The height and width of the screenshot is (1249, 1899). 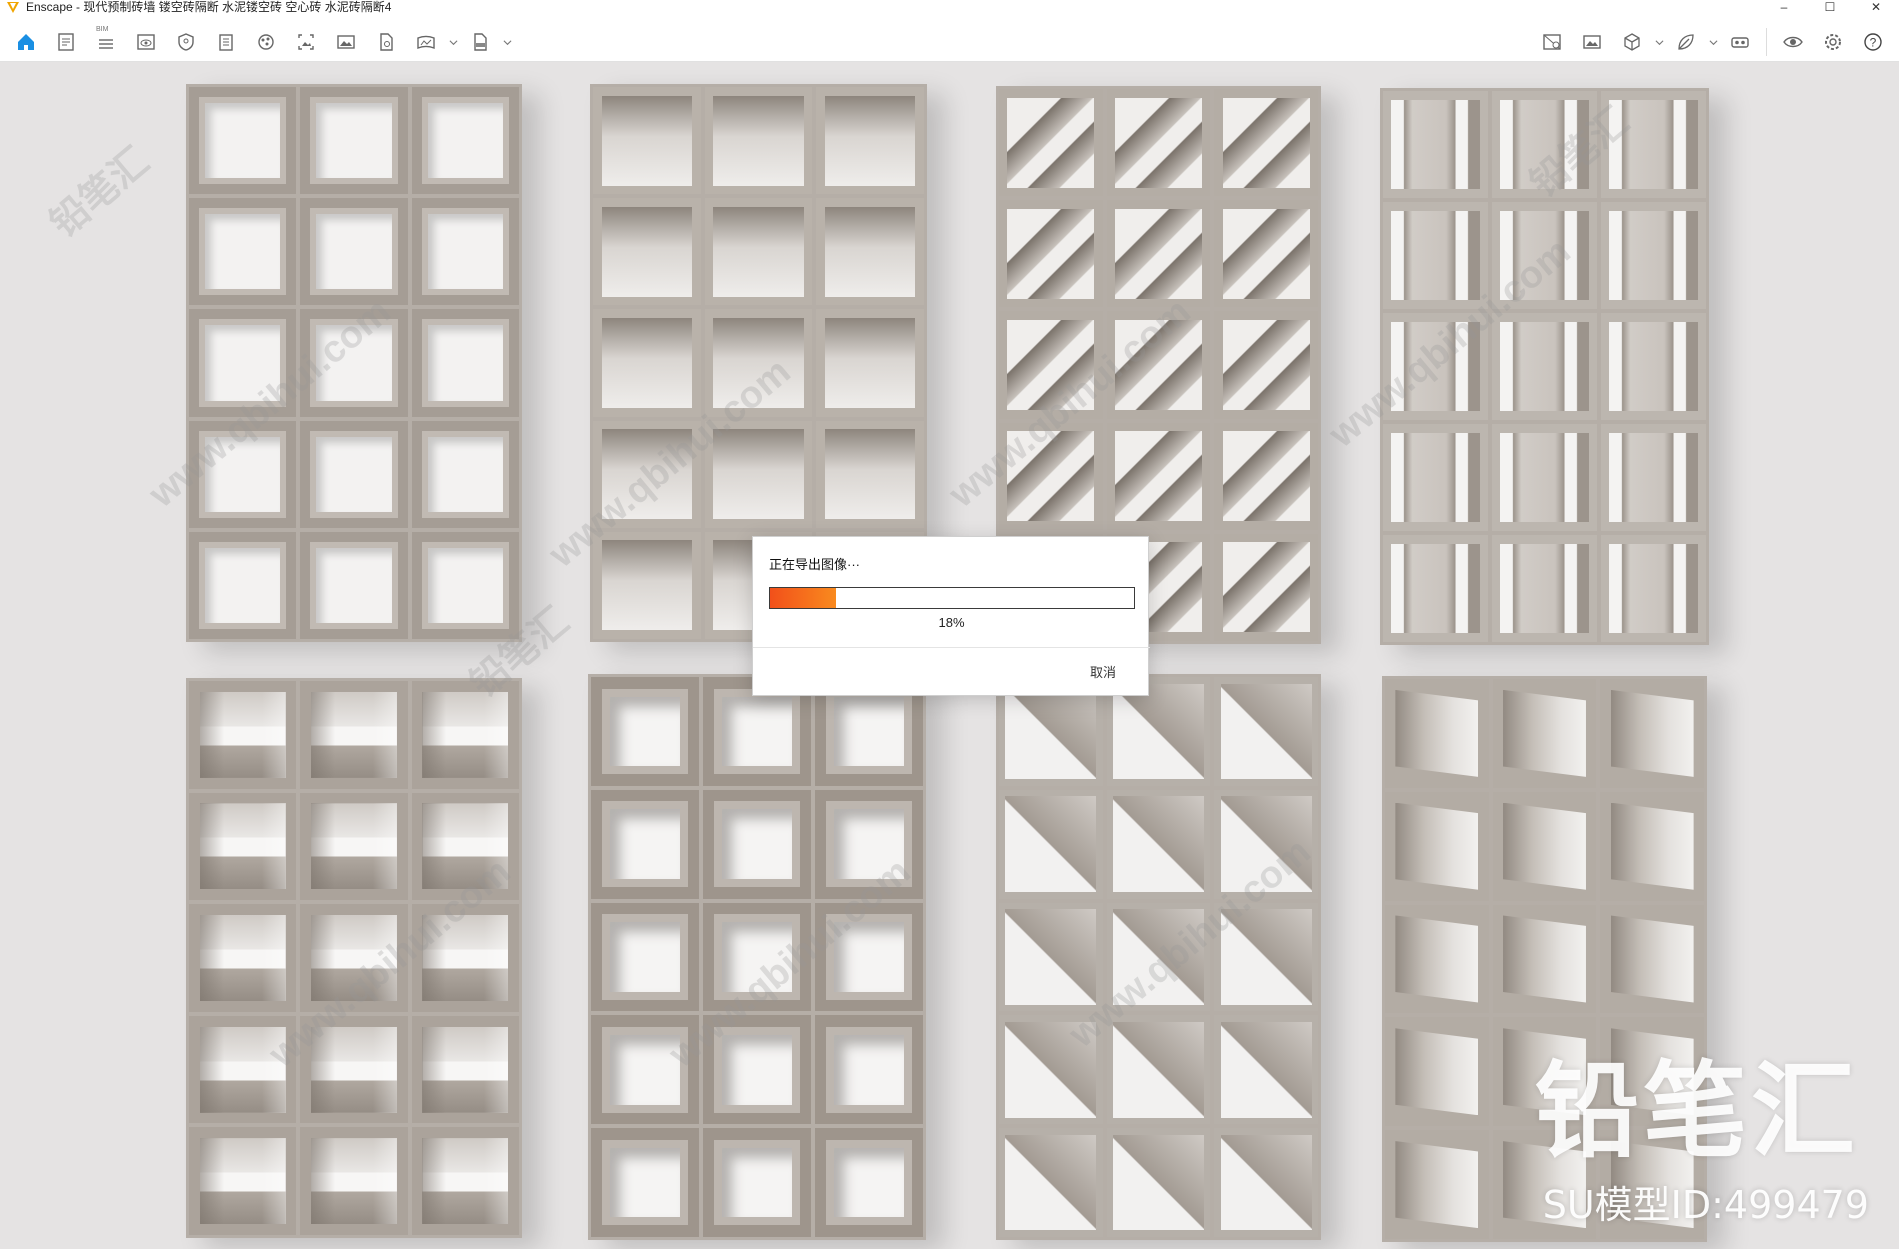 I want to click on window-title: Enscape - 现代预制砖墙 镂空砖隔断 水泥镂空砖 空心砖 水泥砖隔断4, so click(x=209, y=7).